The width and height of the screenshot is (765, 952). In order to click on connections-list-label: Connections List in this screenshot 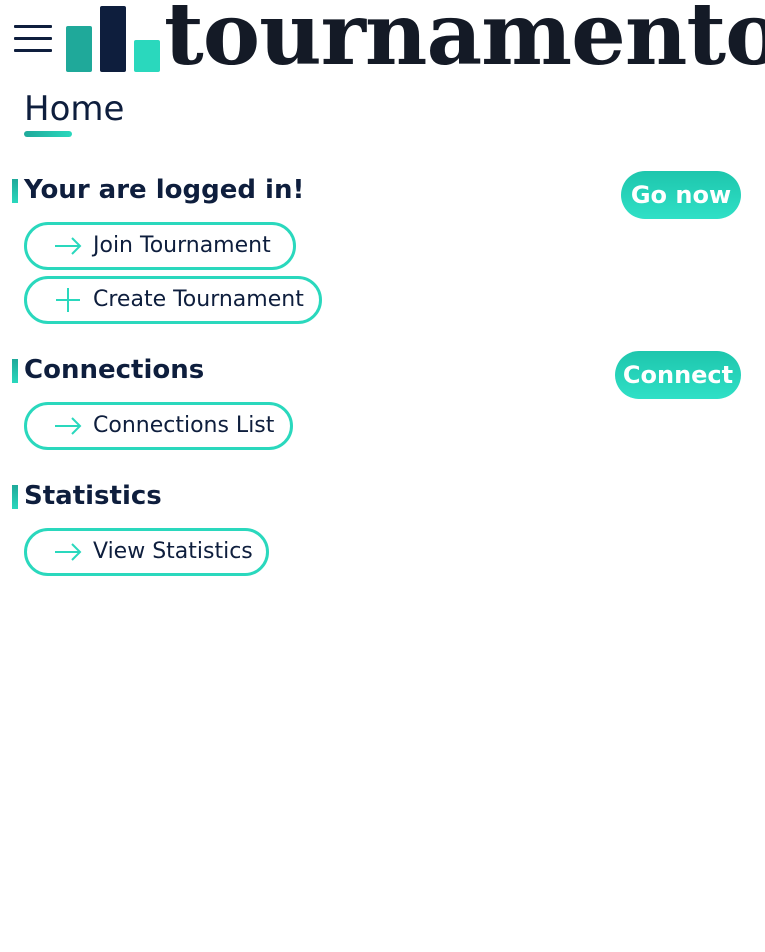, I will do `click(184, 425)`.